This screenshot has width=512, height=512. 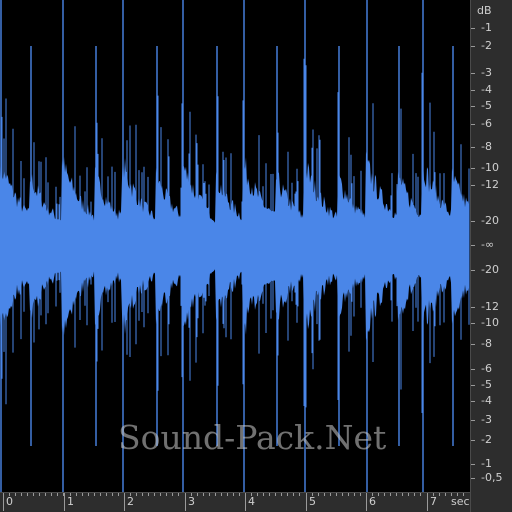 What do you see at coordinates (252, 437) in the screenshot?
I see `watermark: Sound-Pack.Net` at bounding box center [252, 437].